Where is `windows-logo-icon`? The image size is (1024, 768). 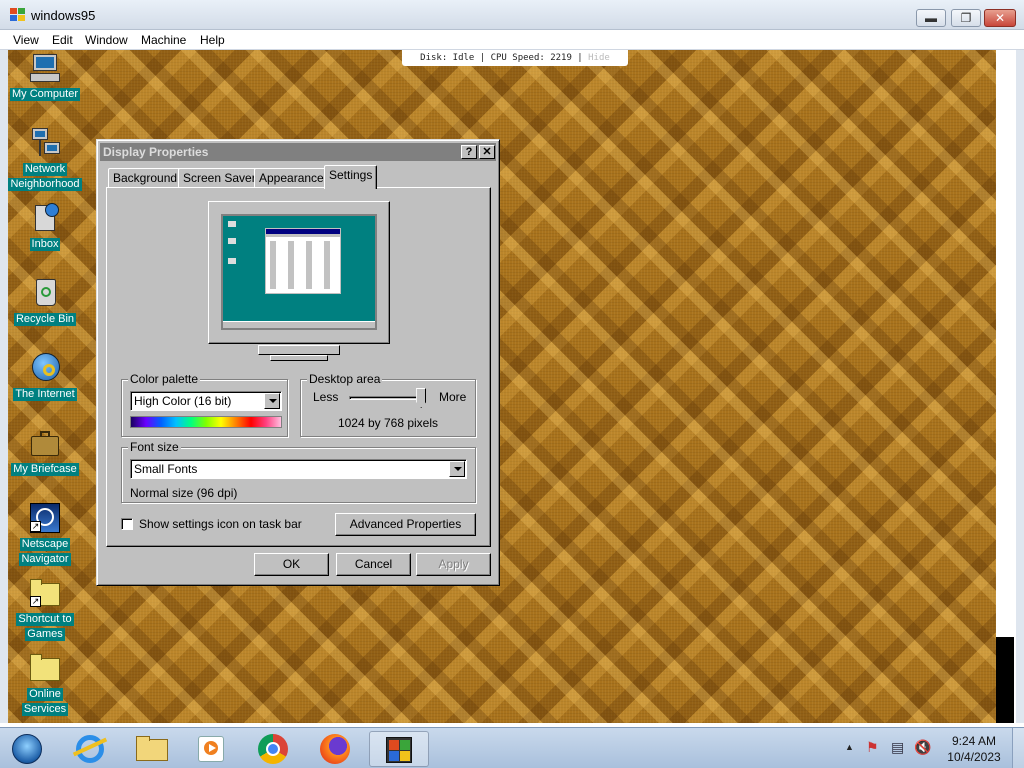 windows-logo-icon is located at coordinates (18, 15).